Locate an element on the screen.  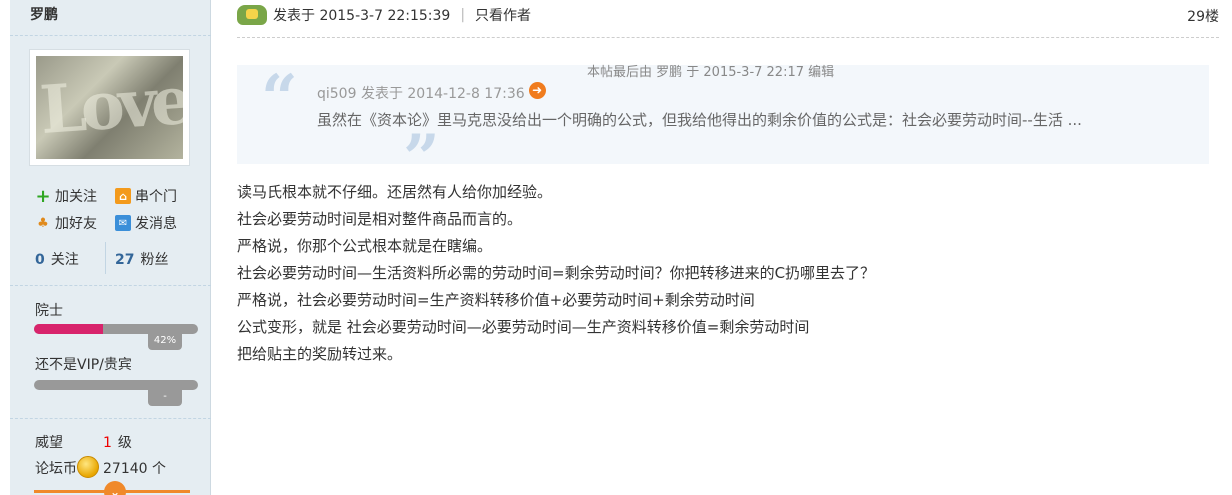
post-header: 发表于 2015-3-7 22:15:39 | 只看作者 29楼 is located at coordinates (728, 15).